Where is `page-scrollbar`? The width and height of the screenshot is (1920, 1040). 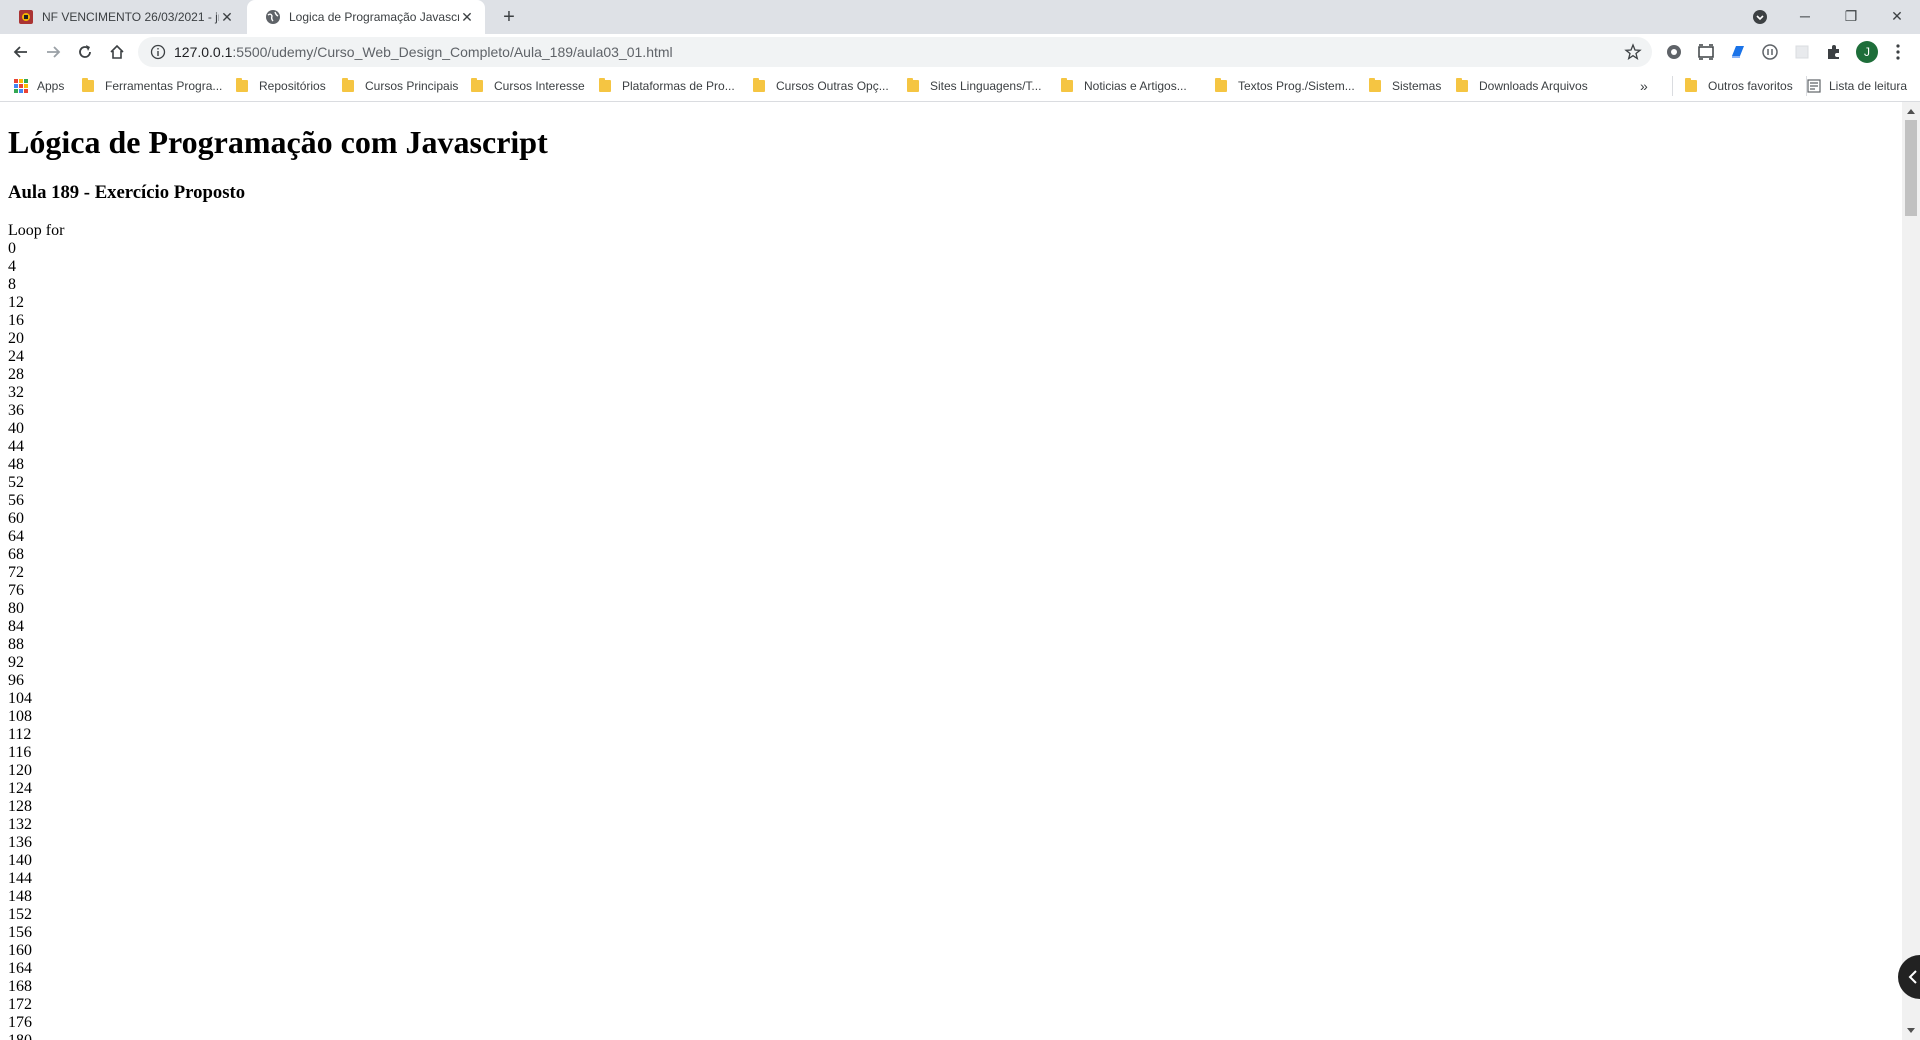
page-scrollbar is located at coordinates (1911, 571).